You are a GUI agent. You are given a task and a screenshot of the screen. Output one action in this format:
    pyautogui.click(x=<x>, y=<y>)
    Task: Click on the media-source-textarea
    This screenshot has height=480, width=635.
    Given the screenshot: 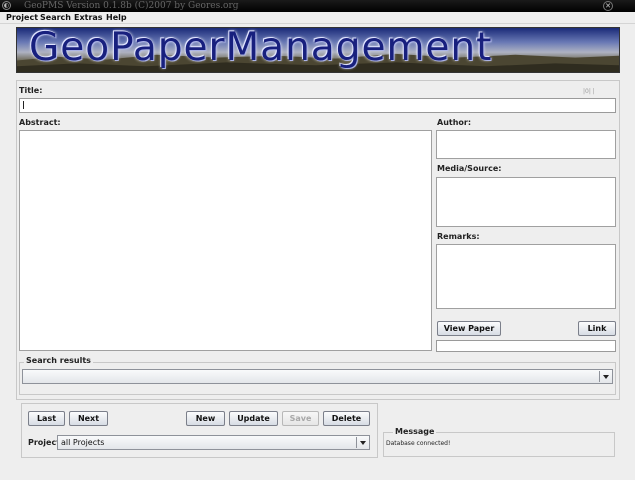 What is the action you would take?
    pyautogui.click(x=526, y=202)
    